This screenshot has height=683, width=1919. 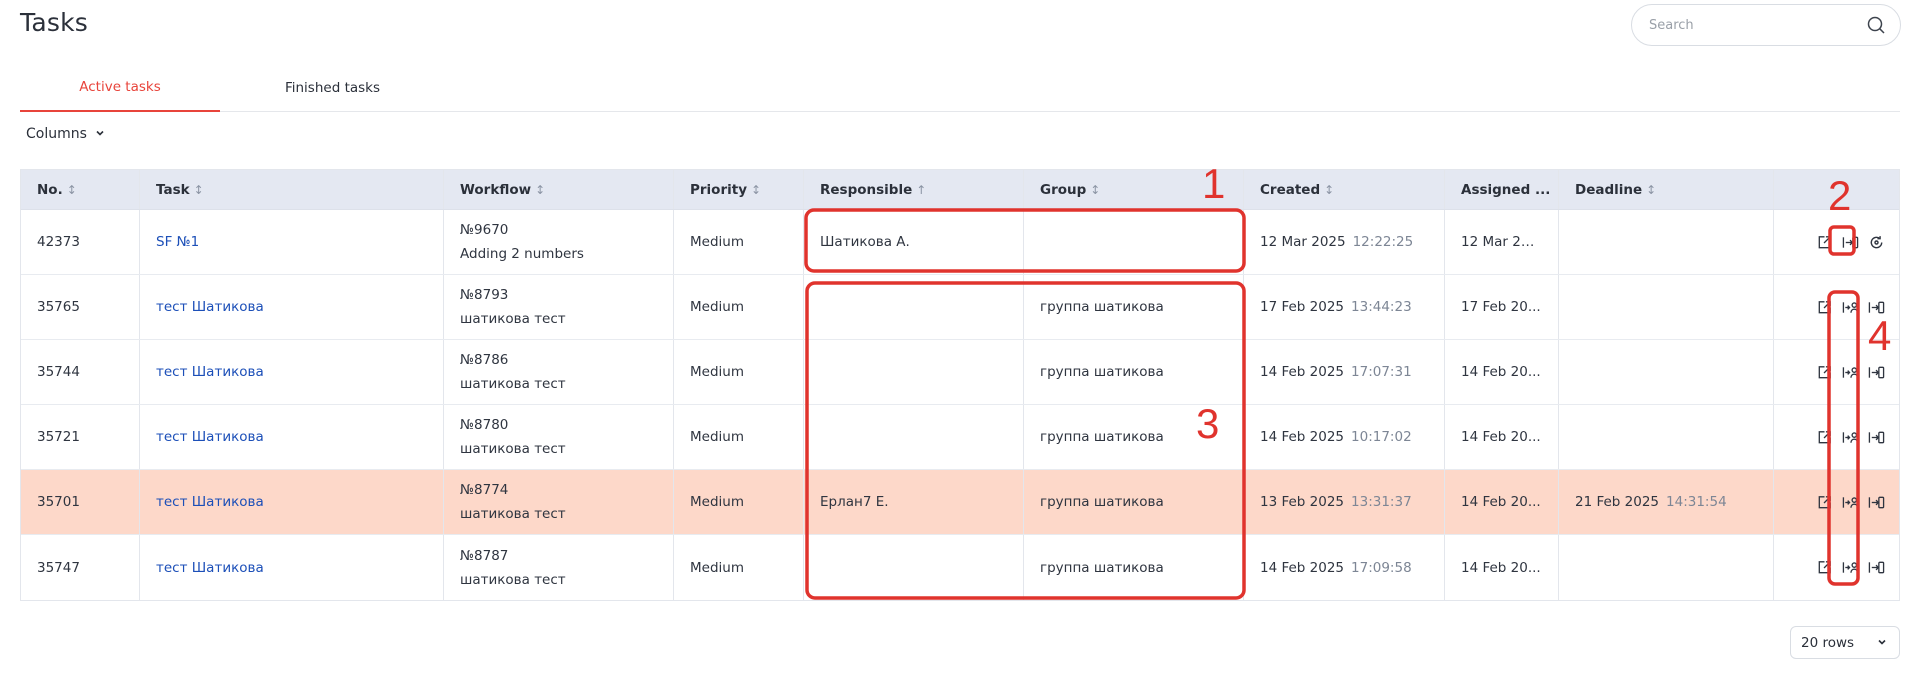 I want to click on table-cell: №8786 шатикова тест, so click(x=559, y=372).